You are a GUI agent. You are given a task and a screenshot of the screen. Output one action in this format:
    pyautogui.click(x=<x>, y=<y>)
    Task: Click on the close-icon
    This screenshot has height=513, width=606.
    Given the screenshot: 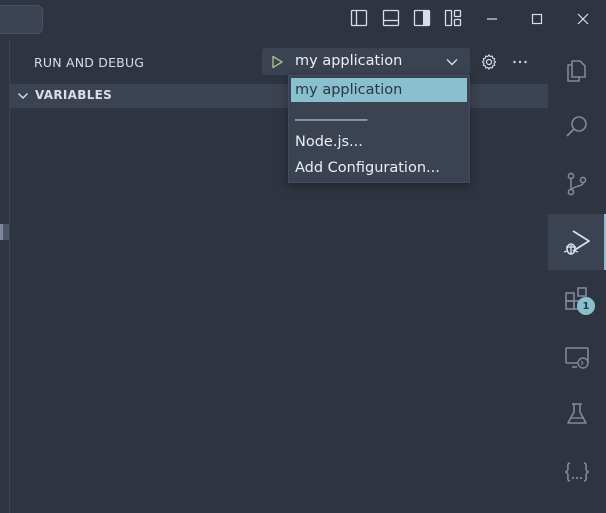 What is the action you would take?
    pyautogui.click(x=583, y=19)
    